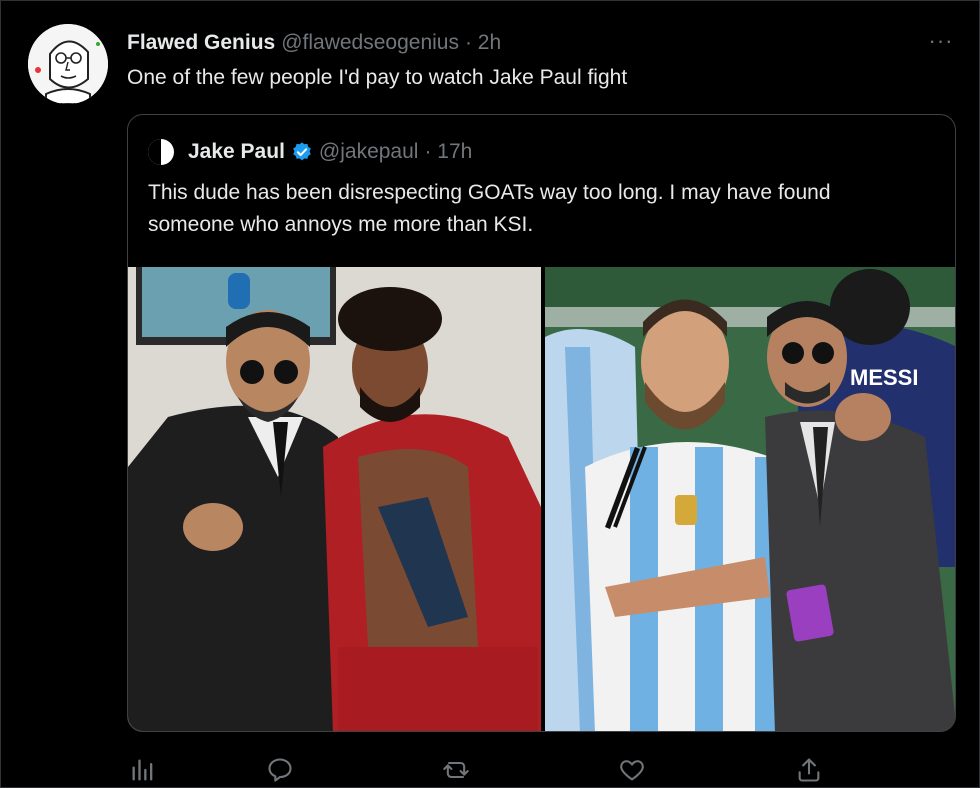  I want to click on quoted-author-handle: @jakepaul, so click(369, 152).